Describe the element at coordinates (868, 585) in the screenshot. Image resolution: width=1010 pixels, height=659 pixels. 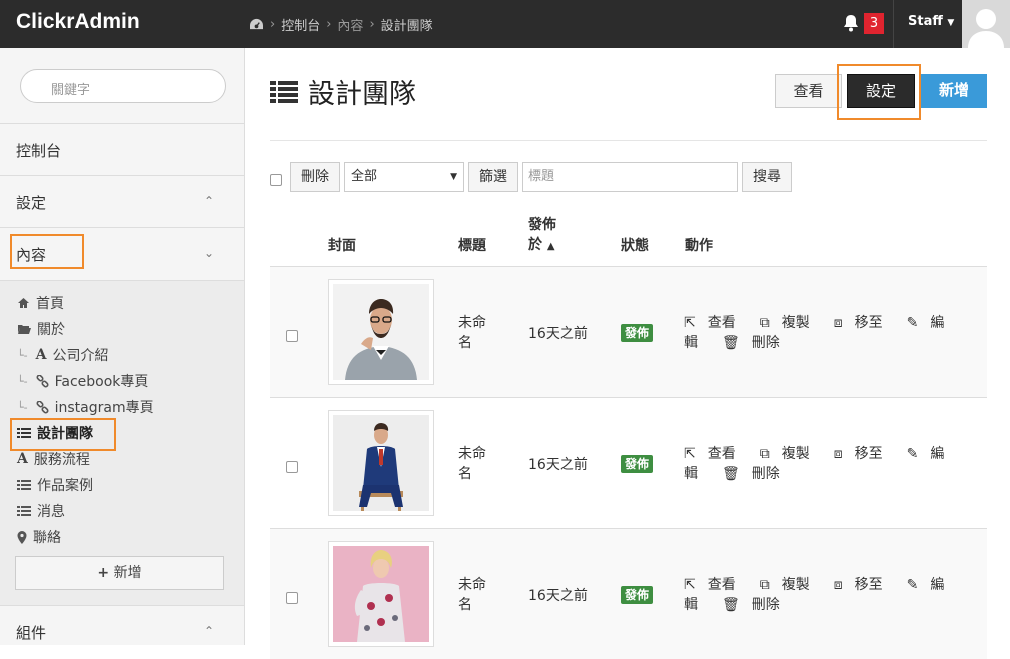
I see `action-label: 移至` at that location.